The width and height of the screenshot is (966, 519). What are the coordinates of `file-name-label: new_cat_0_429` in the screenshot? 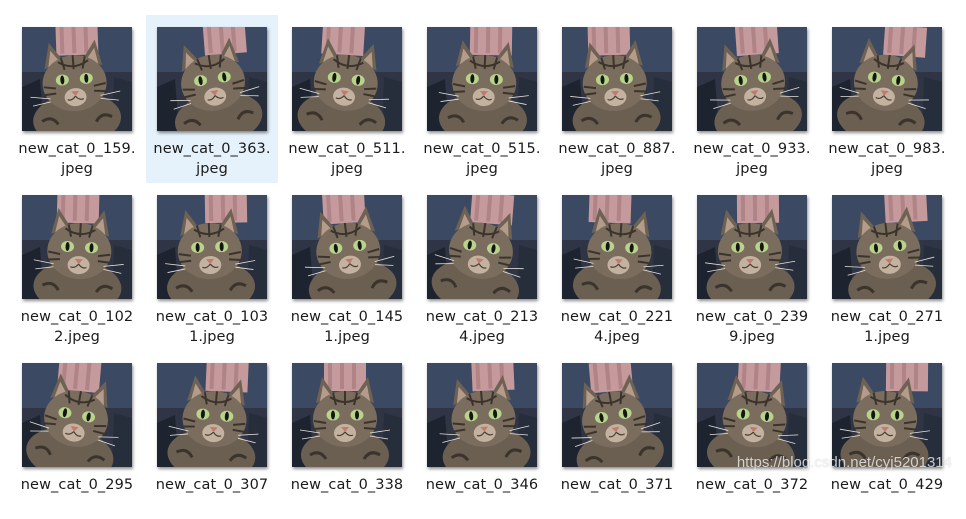 It's located at (887, 485).